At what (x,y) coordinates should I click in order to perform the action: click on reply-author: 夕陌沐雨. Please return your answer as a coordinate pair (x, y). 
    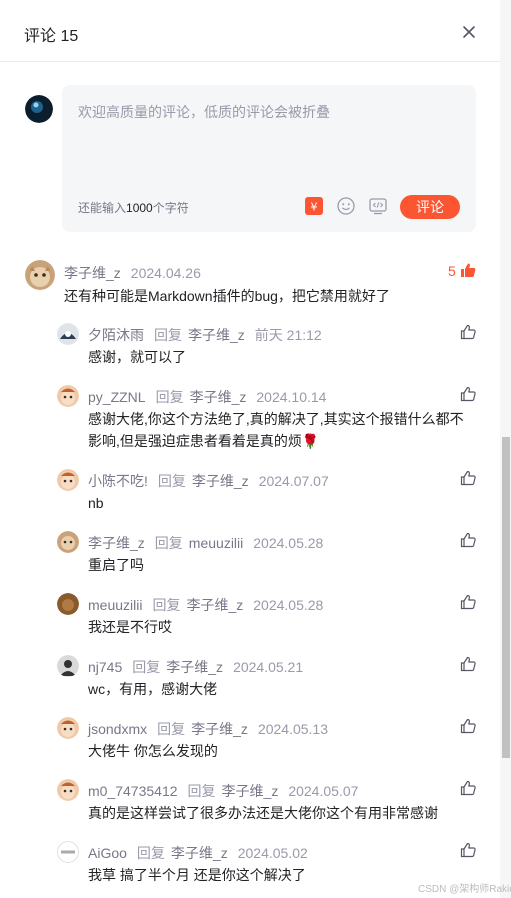
    Looking at the image, I should click on (116, 335).